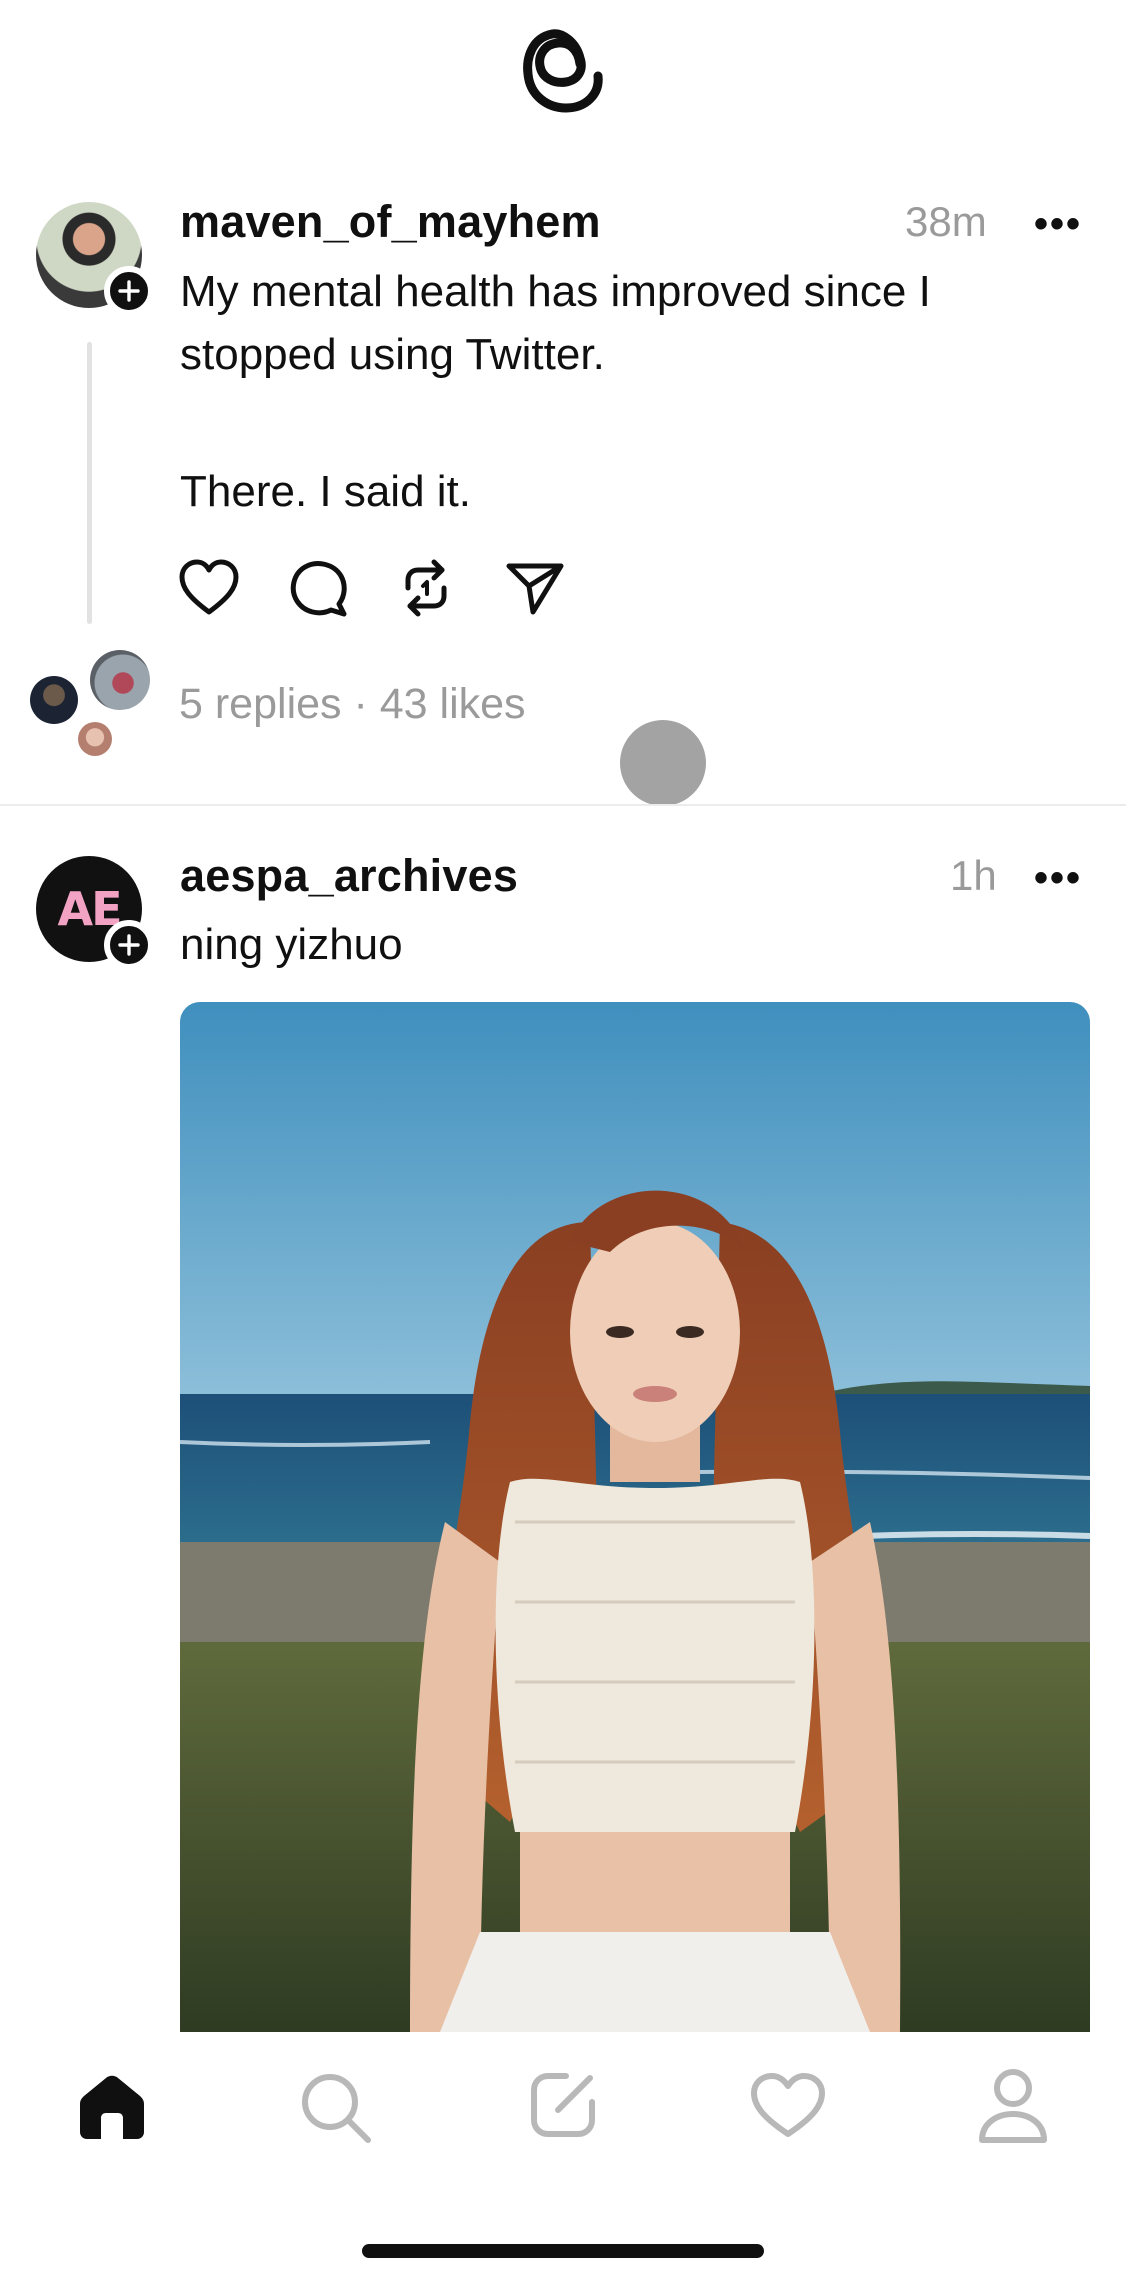 Image resolution: width=1126 pixels, height=2284 pixels. What do you see at coordinates (349, 876) in the screenshot?
I see `username: aespa_archives` at bounding box center [349, 876].